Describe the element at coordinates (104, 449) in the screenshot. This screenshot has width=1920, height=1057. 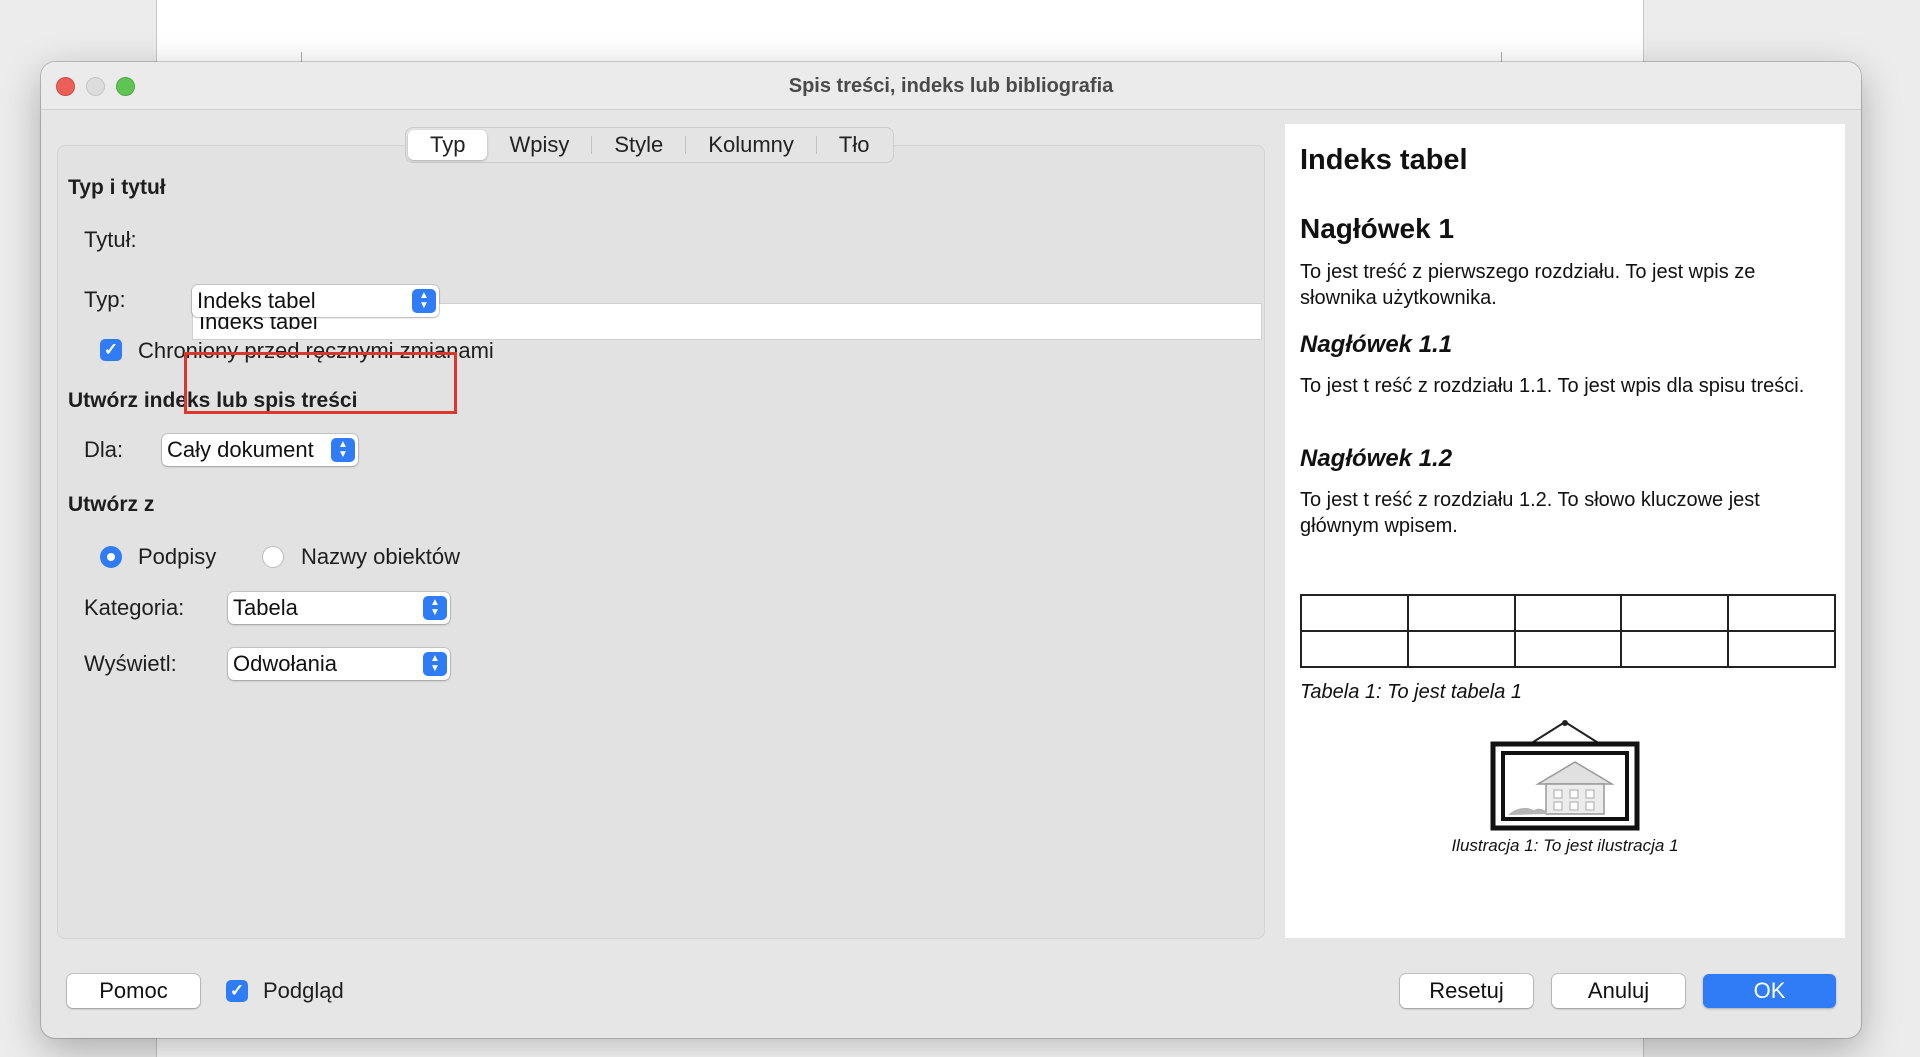
I see `for-label: Dla:` at that location.